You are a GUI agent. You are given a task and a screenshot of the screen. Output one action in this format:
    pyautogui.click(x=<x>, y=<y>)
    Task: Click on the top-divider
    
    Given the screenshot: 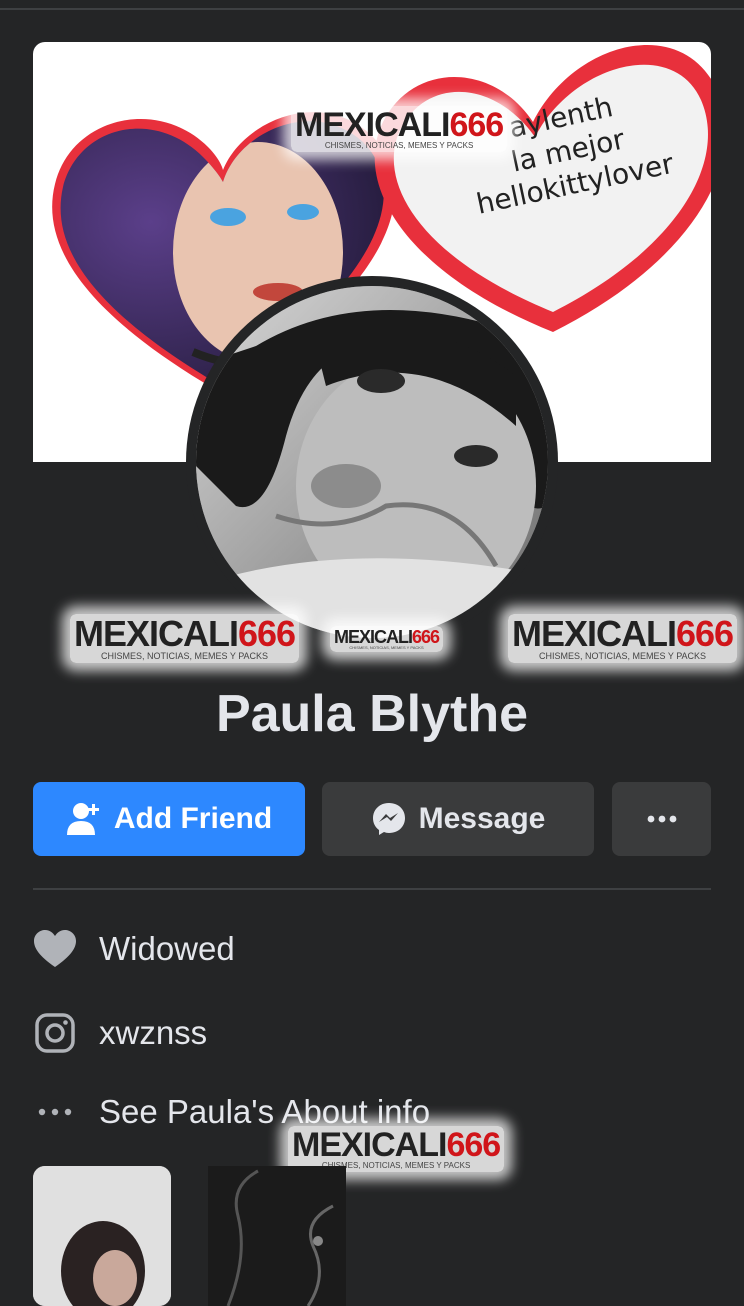 What is the action you would take?
    pyautogui.click(x=372, y=9)
    